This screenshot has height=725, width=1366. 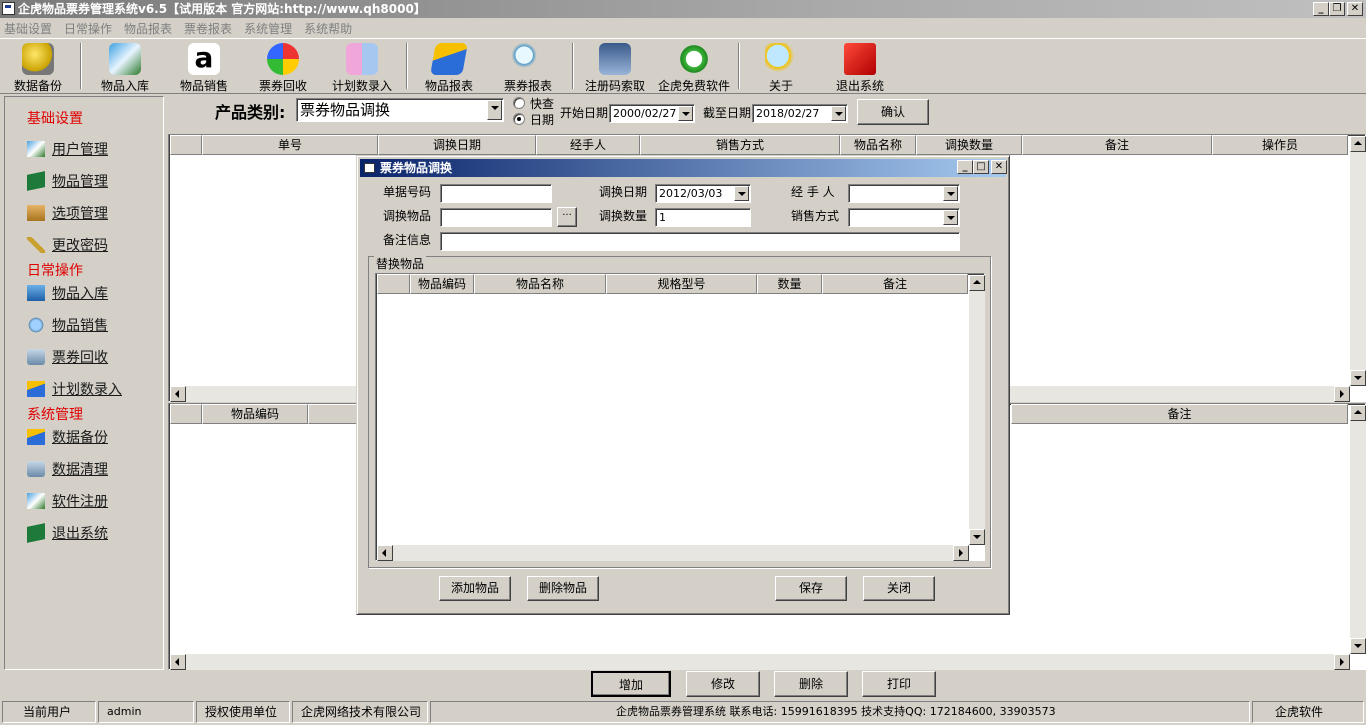 What do you see at coordinates (904, 217) in the screenshot?
I see `sale-mode-select` at bounding box center [904, 217].